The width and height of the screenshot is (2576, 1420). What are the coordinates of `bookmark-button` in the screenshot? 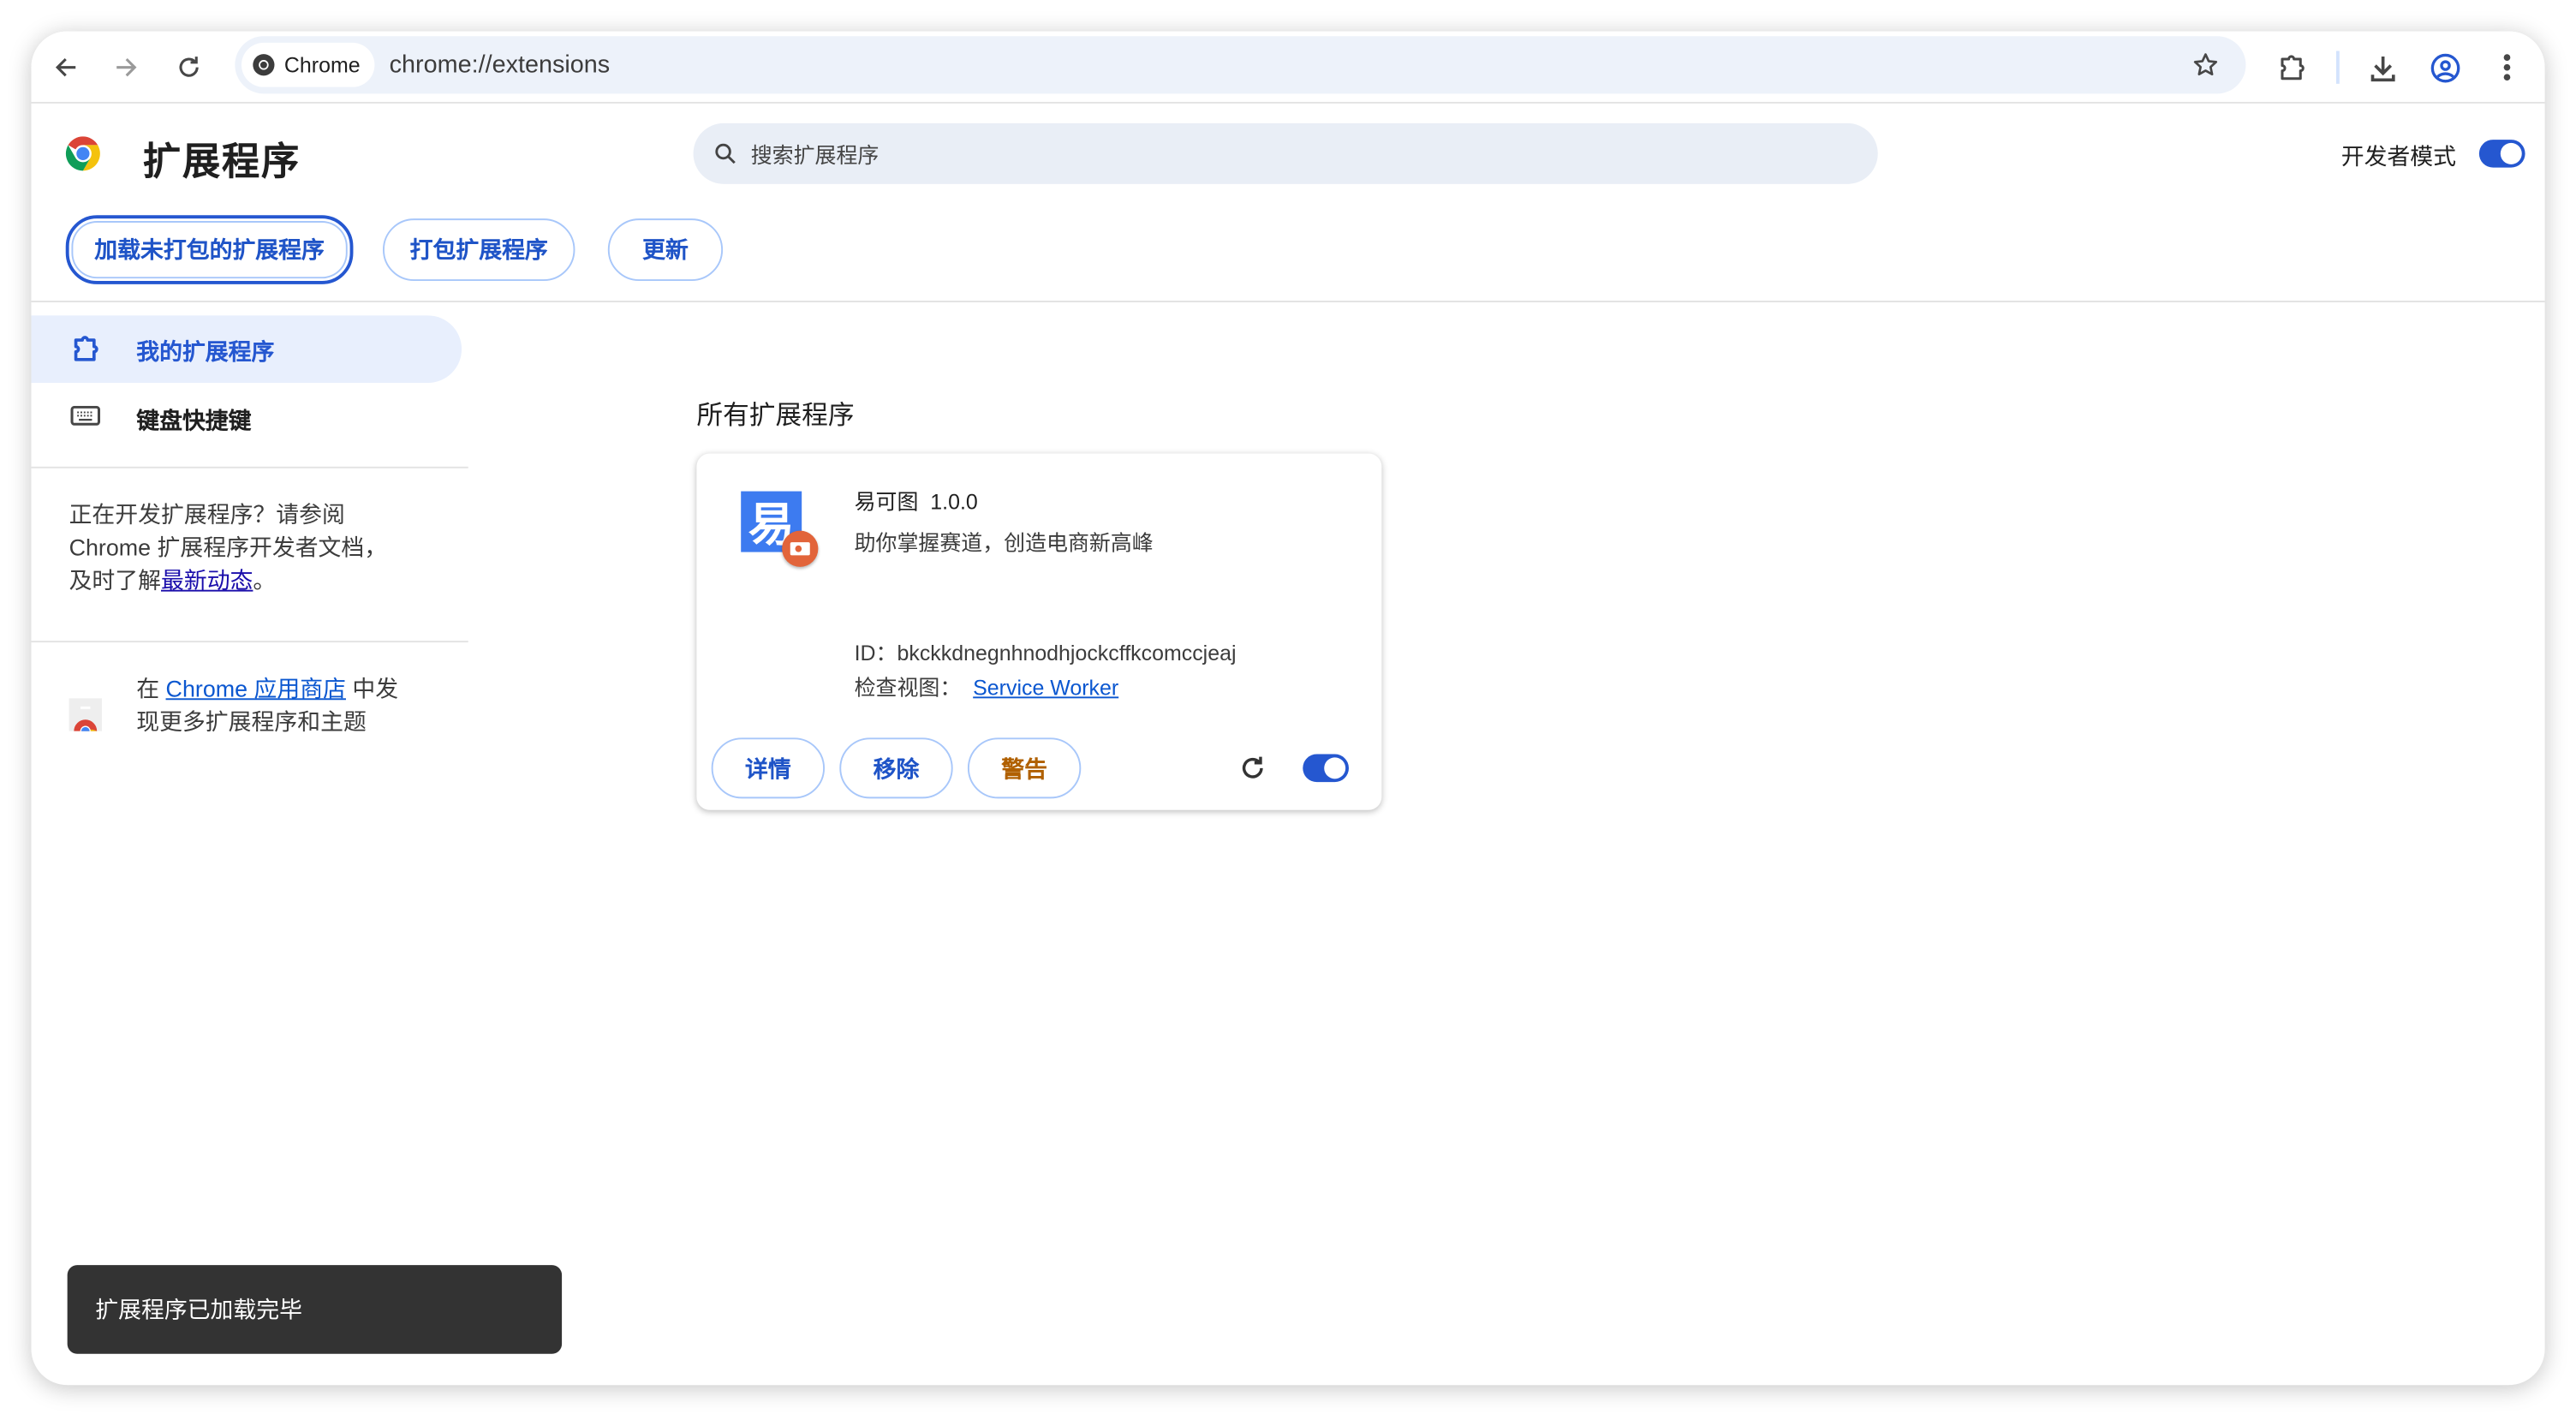 It's located at (2204, 64).